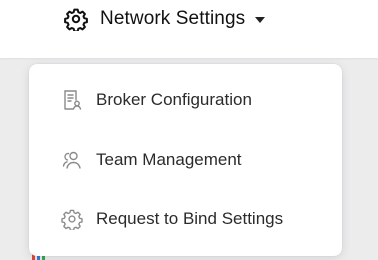 Image resolution: width=378 pixels, height=260 pixels. I want to click on document-user-icon, so click(72, 100).